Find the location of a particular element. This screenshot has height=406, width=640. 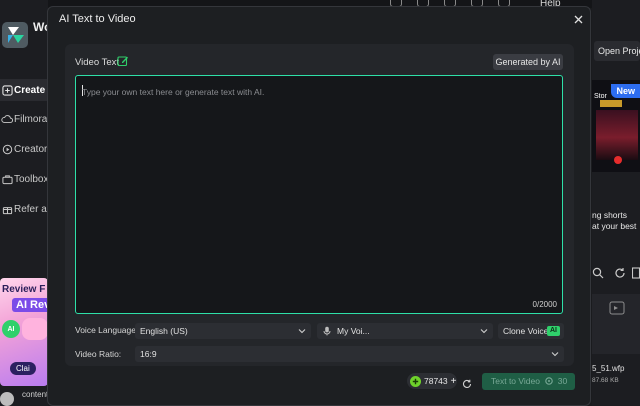

template-thumbnail: New Stor is located at coordinates (616, 126).